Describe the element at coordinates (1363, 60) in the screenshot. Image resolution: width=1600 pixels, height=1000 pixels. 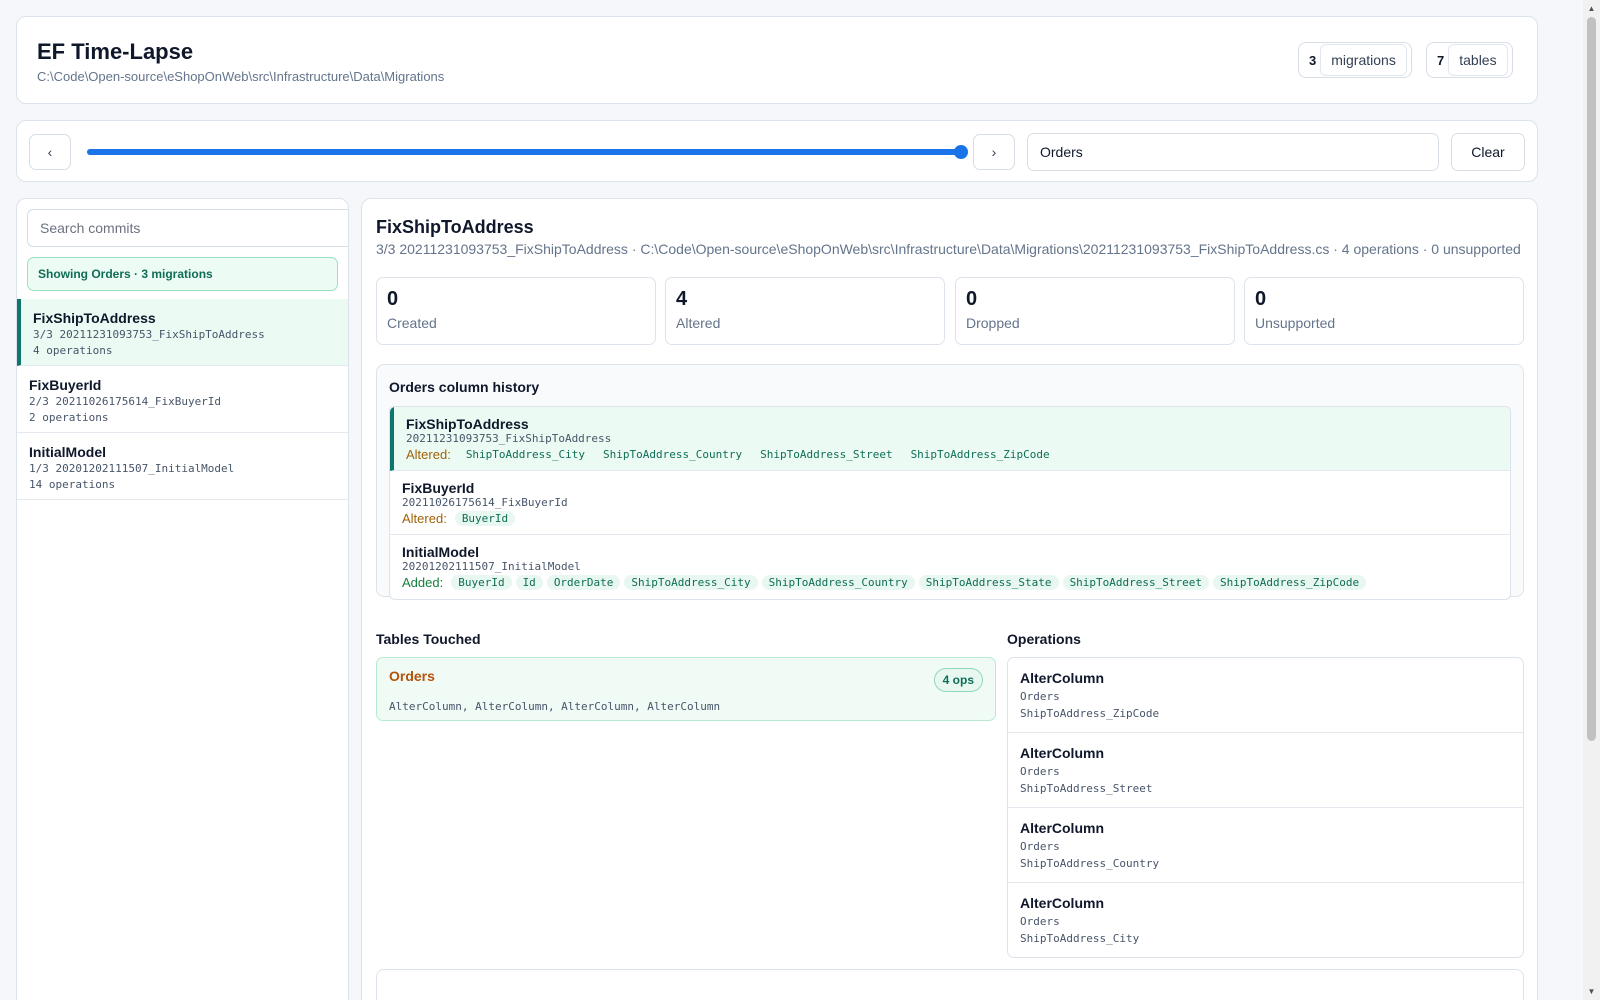
I see `migrations-label: migrations` at that location.